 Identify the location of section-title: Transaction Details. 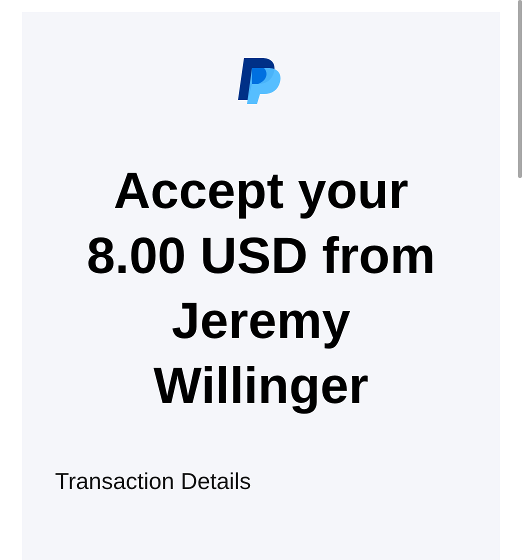
(153, 481).